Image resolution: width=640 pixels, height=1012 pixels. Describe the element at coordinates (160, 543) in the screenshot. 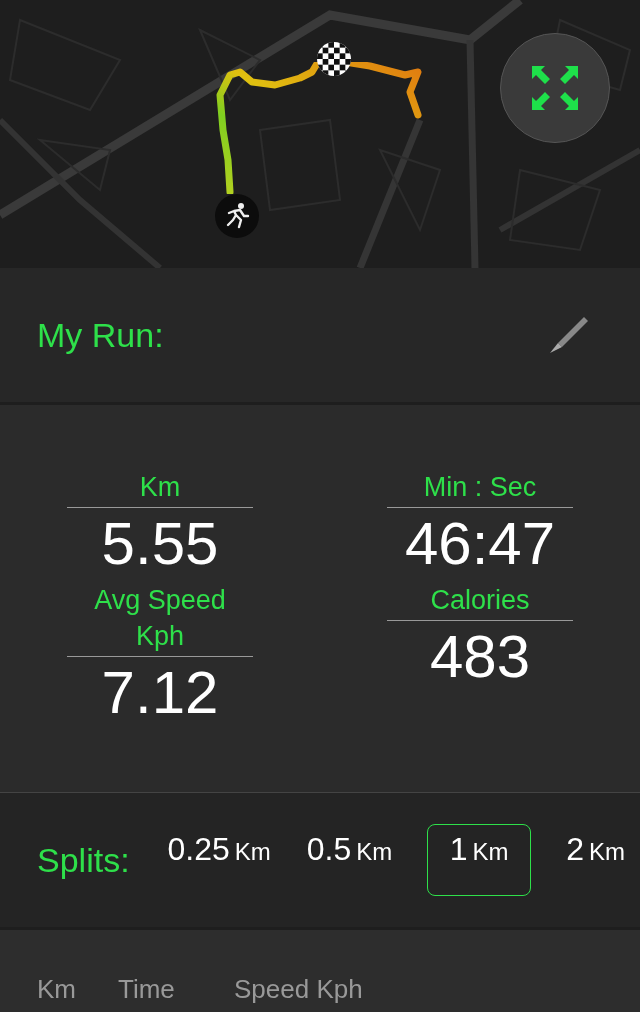

I see `stat-value: 5.55` at that location.